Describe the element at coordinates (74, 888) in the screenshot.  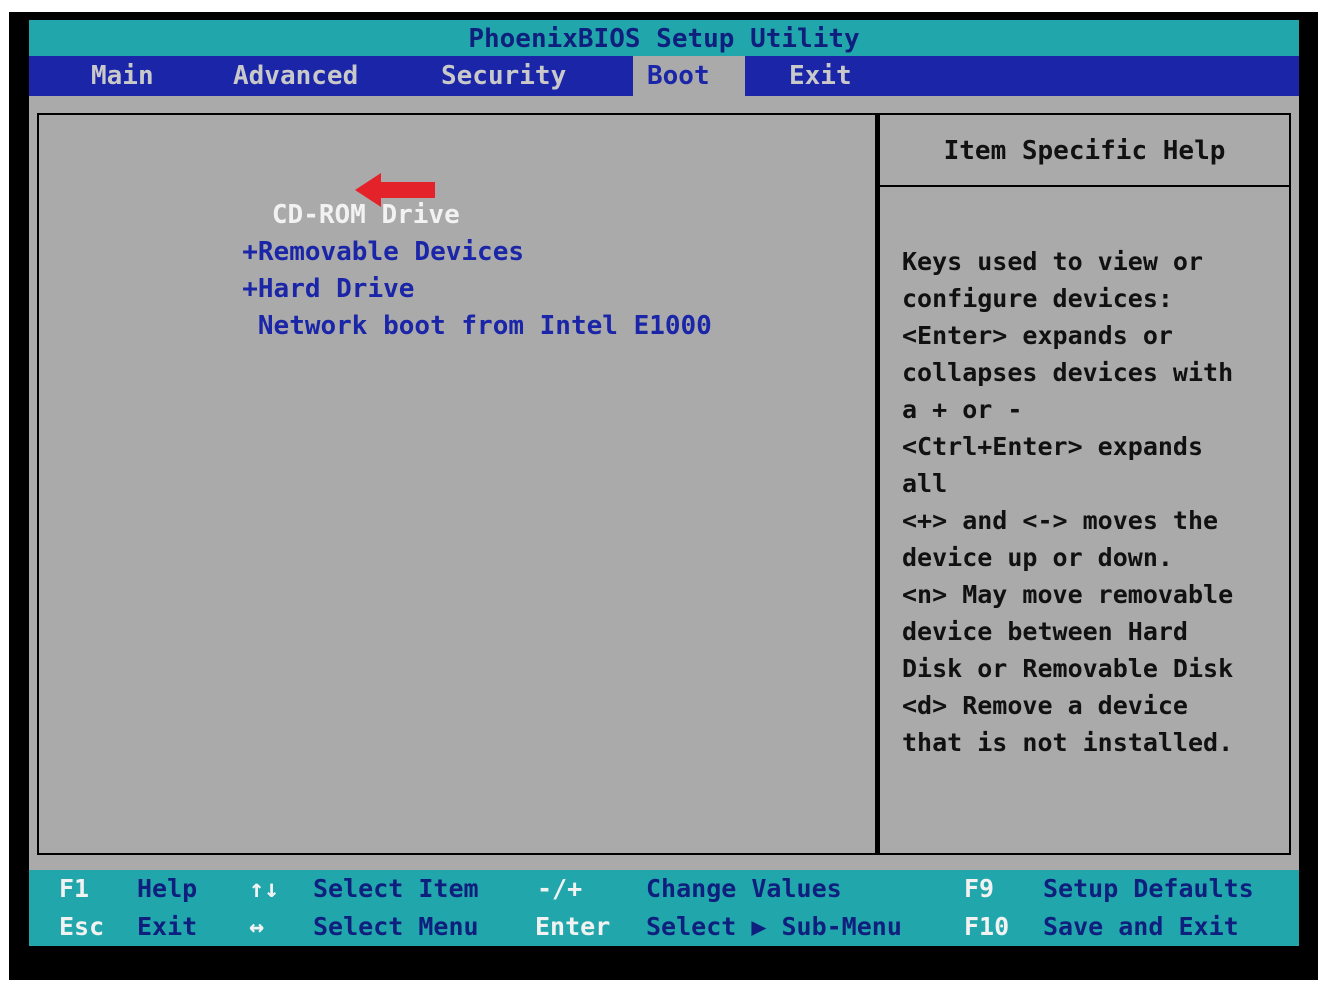
I see `key-f1: F1` at that location.